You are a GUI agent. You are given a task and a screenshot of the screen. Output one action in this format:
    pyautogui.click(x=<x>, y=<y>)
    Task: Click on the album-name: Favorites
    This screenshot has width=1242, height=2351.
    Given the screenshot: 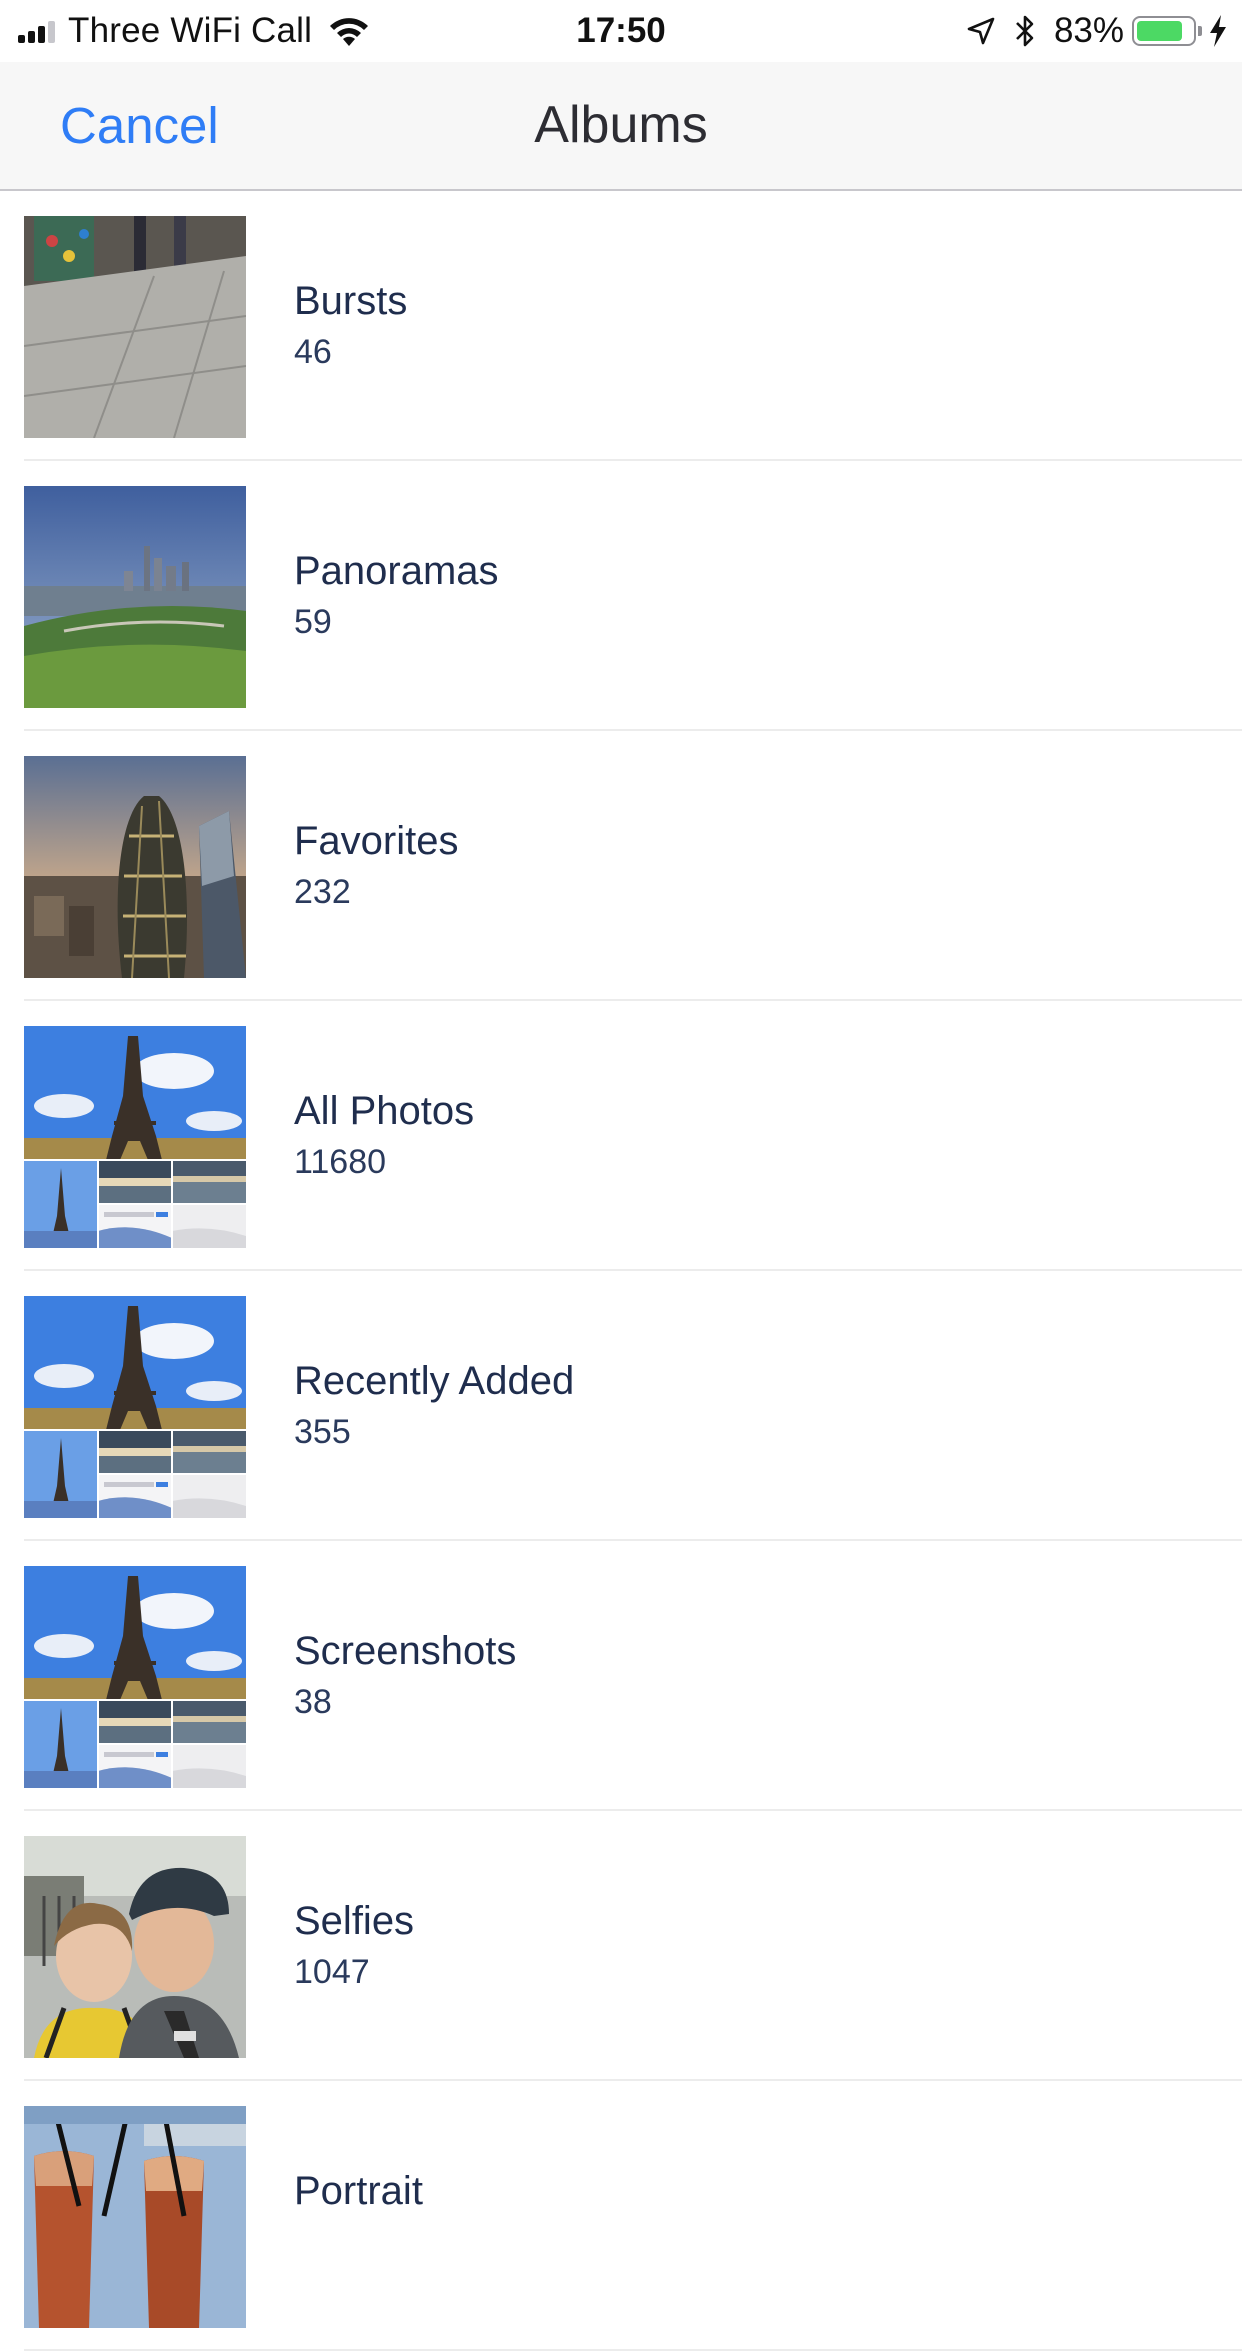 What is the action you would take?
    pyautogui.click(x=376, y=841)
    